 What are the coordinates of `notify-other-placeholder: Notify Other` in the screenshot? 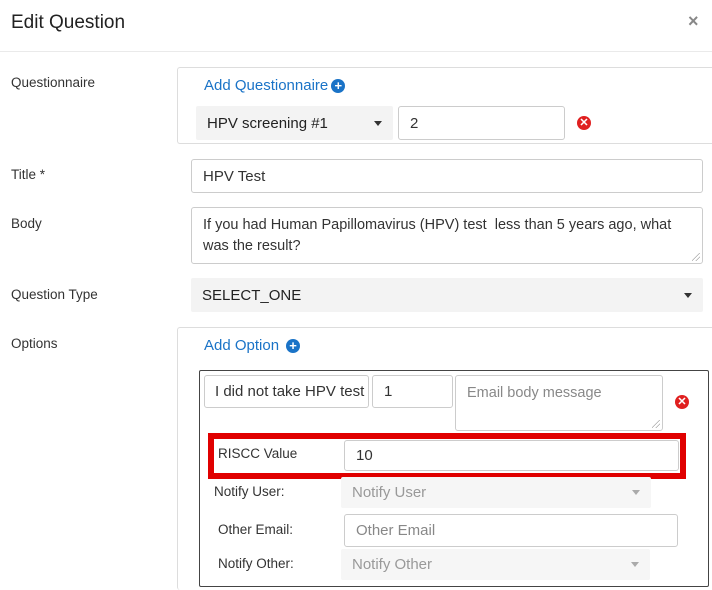 It's located at (392, 564).